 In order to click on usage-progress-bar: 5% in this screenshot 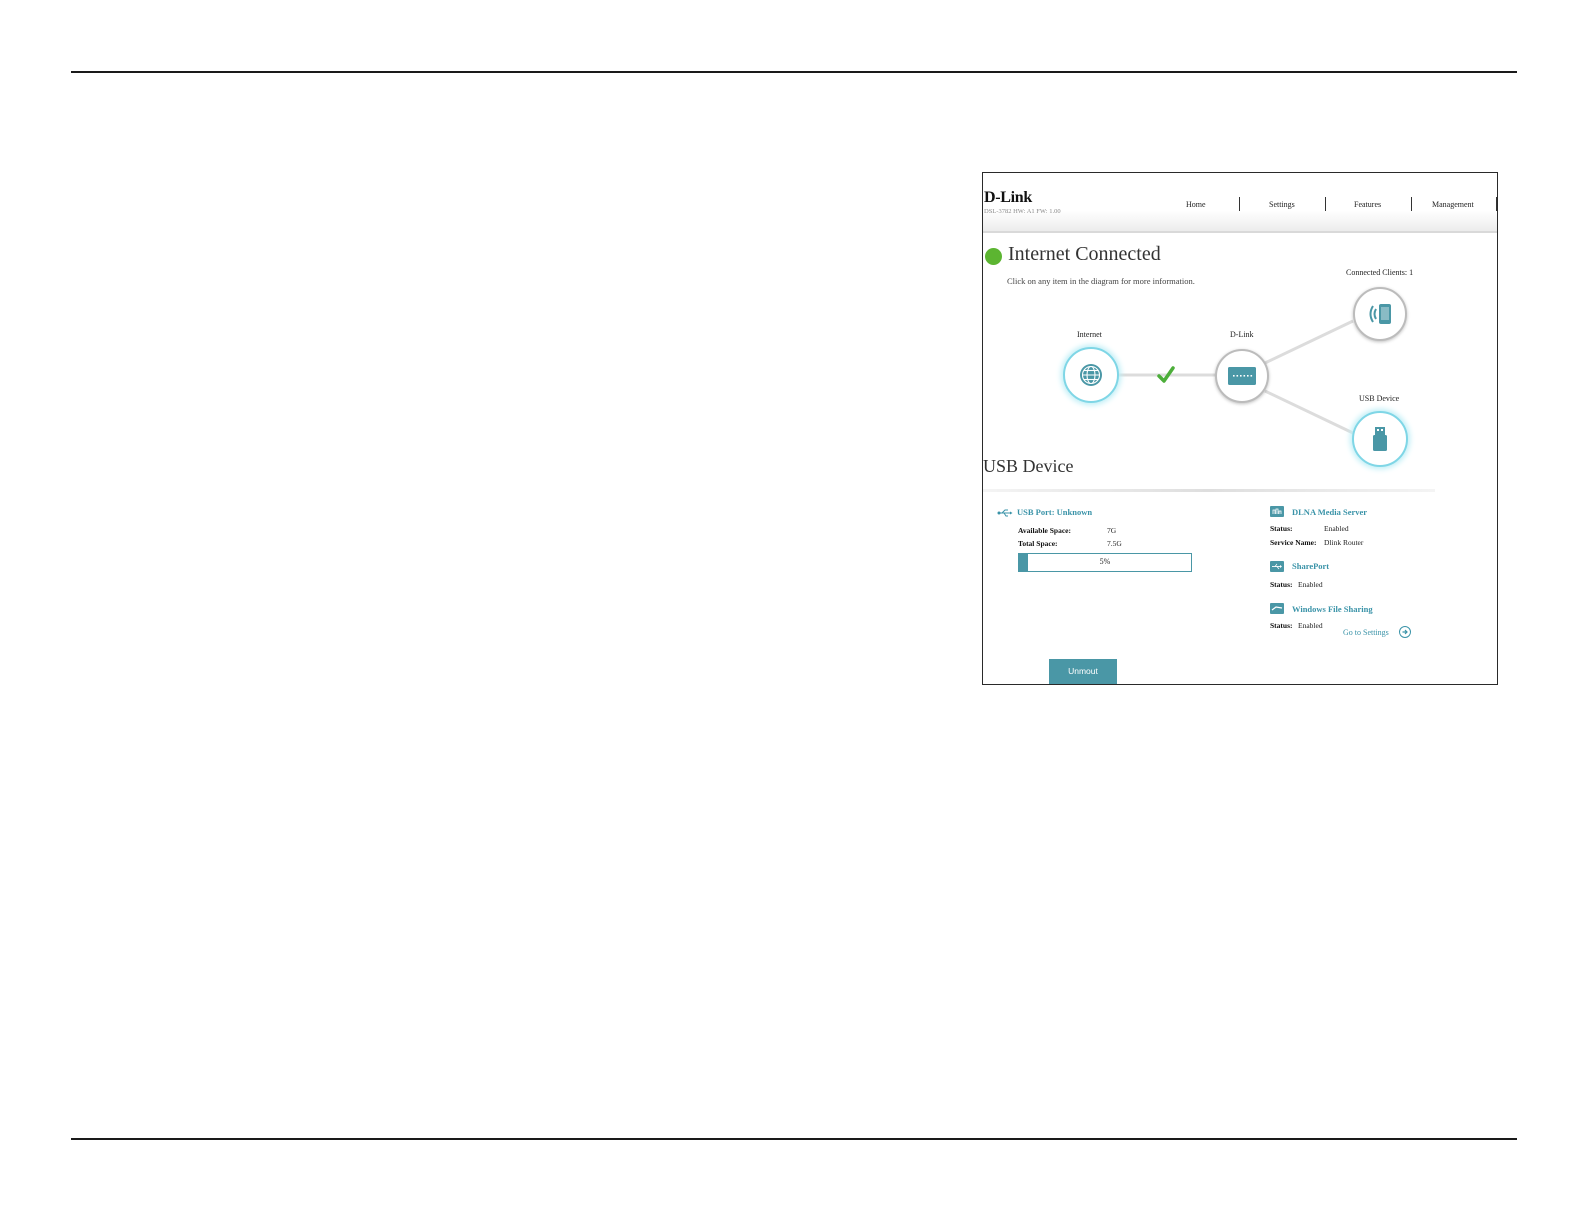, I will do `click(1105, 562)`.